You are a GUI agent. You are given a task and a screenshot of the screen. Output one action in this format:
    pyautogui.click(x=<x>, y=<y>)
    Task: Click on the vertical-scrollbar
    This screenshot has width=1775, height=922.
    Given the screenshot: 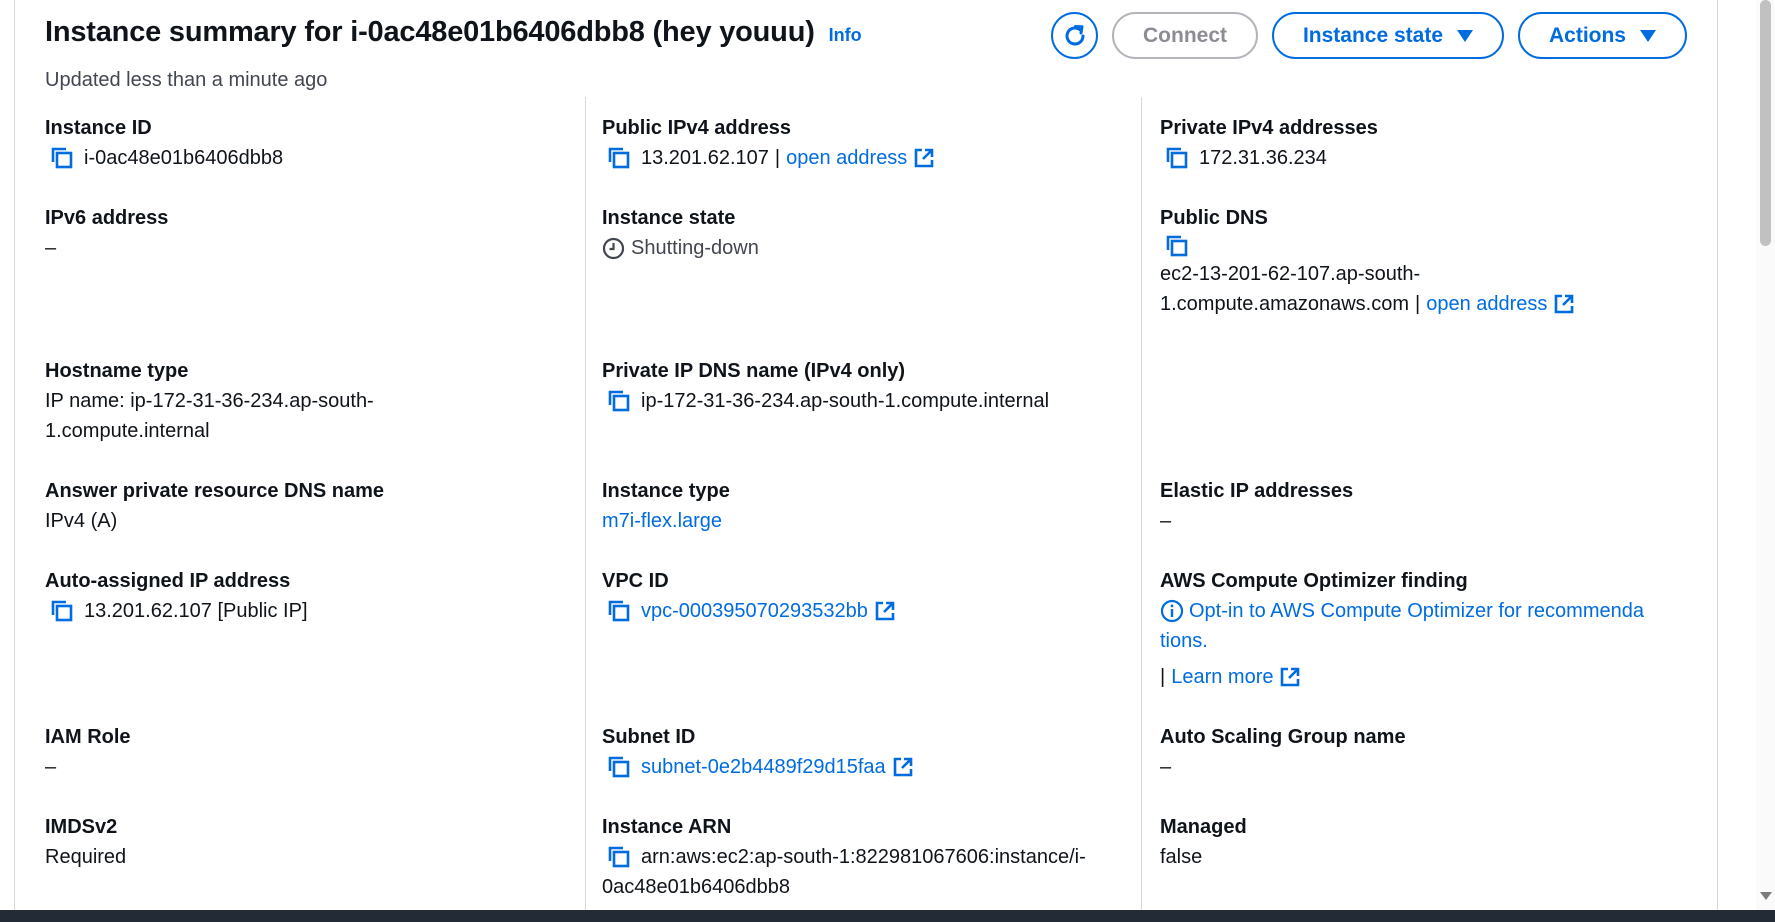 What is the action you would take?
    pyautogui.click(x=1765, y=456)
    